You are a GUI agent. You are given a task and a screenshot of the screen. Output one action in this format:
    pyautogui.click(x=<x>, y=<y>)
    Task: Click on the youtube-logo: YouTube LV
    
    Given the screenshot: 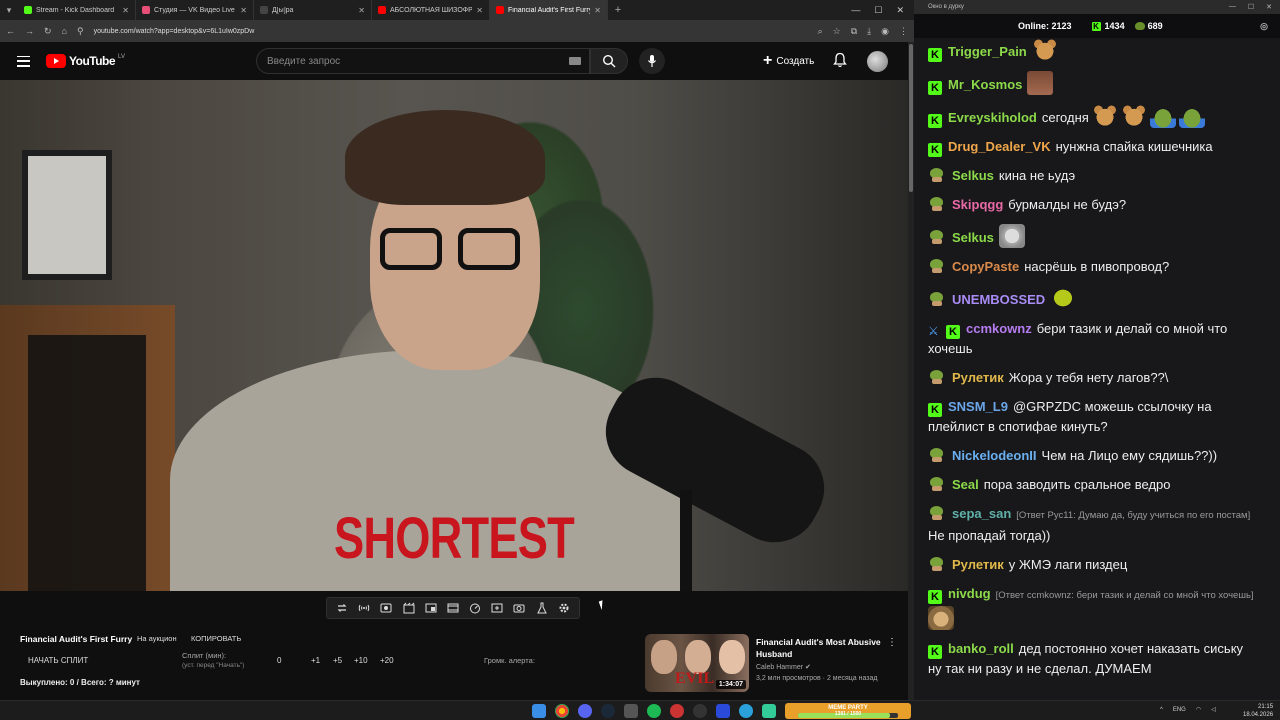 What is the action you would take?
    pyautogui.click(x=85, y=61)
    